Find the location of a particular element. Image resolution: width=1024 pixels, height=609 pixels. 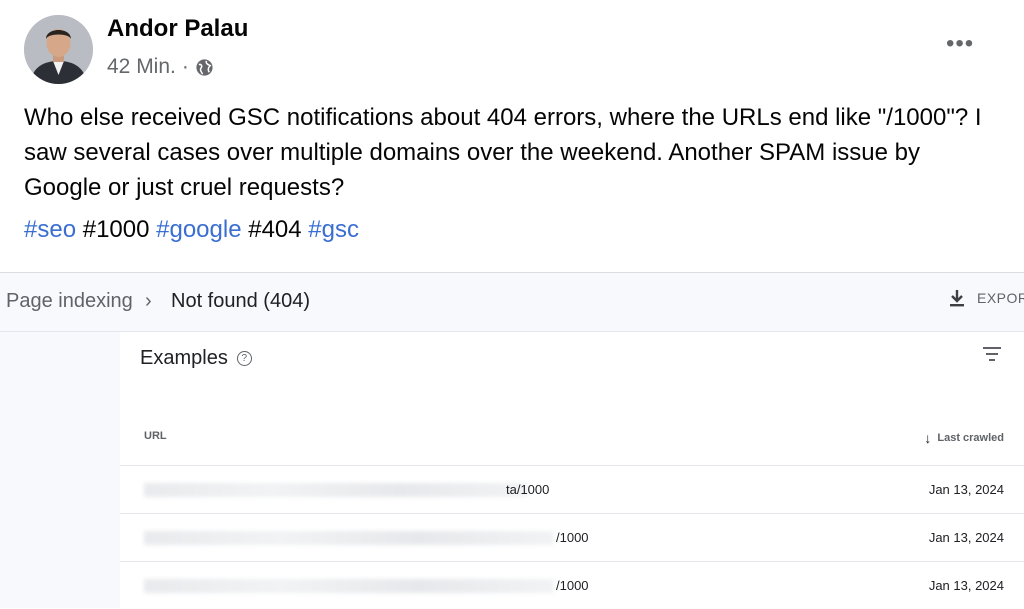

author-name: Andor Palau is located at coordinates (177, 29).